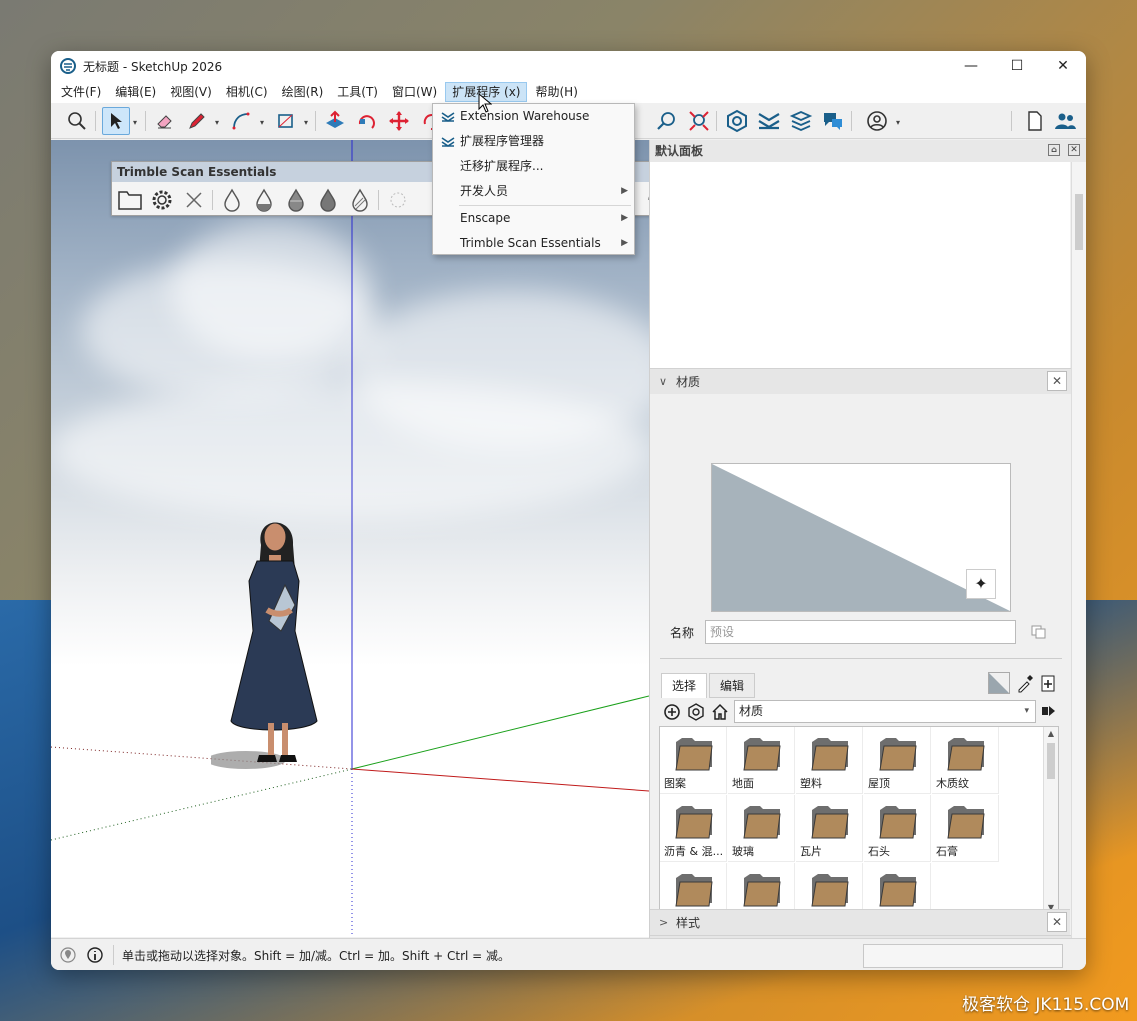 The height and width of the screenshot is (1021, 1137). Describe the element at coordinates (1017, 66) in the screenshot. I see `maximize-button: ☐` at that location.